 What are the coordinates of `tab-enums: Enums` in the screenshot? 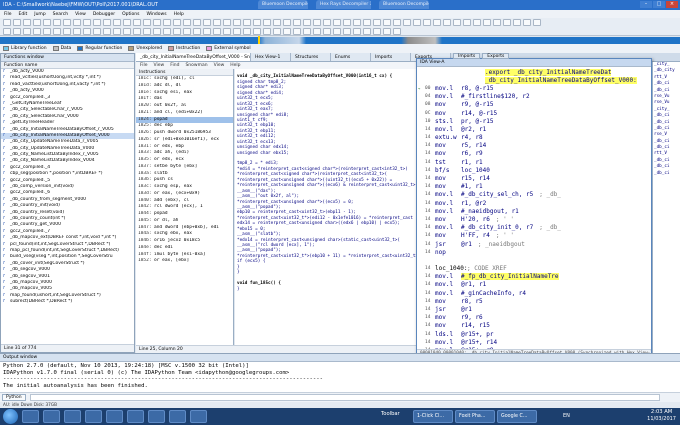 It's located at (351, 57).